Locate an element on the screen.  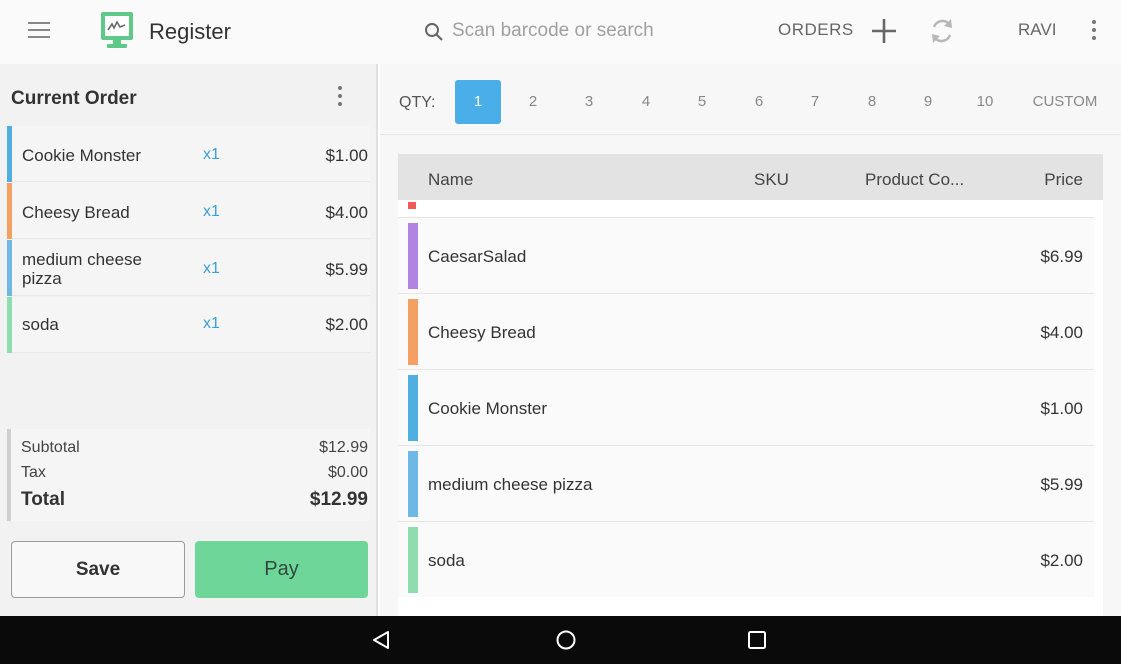
total-value: $12.99 is located at coordinates (338, 499).